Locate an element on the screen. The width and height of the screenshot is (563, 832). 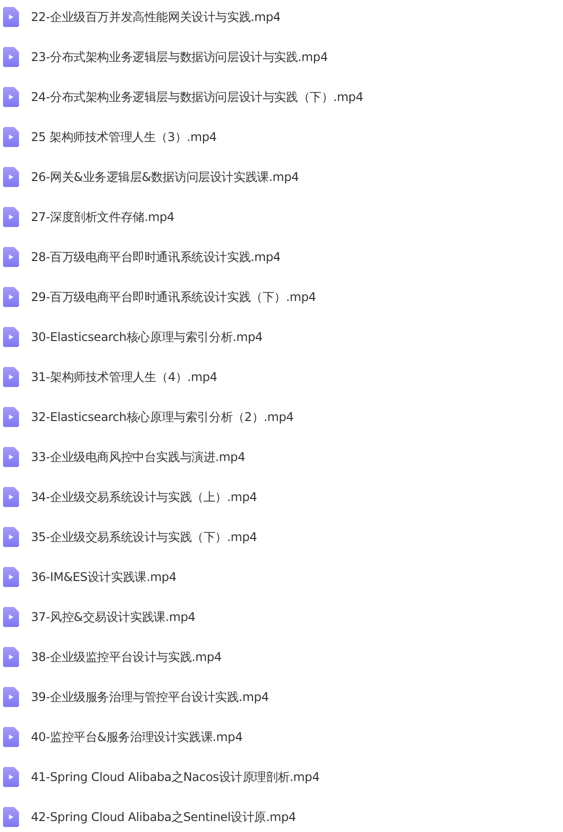
file-name: 22-企业级百万并发高性能网关设计与实践.mp4 is located at coordinates (156, 17).